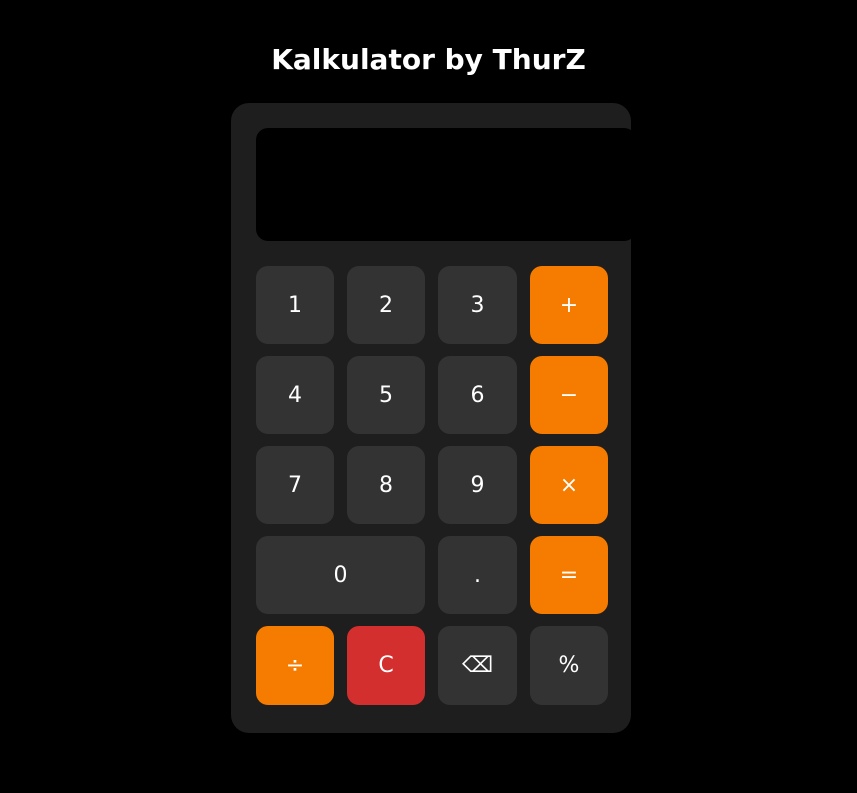 This screenshot has width=857, height=793. Describe the element at coordinates (295, 665) in the screenshot. I see `divide-button: ÷` at that location.